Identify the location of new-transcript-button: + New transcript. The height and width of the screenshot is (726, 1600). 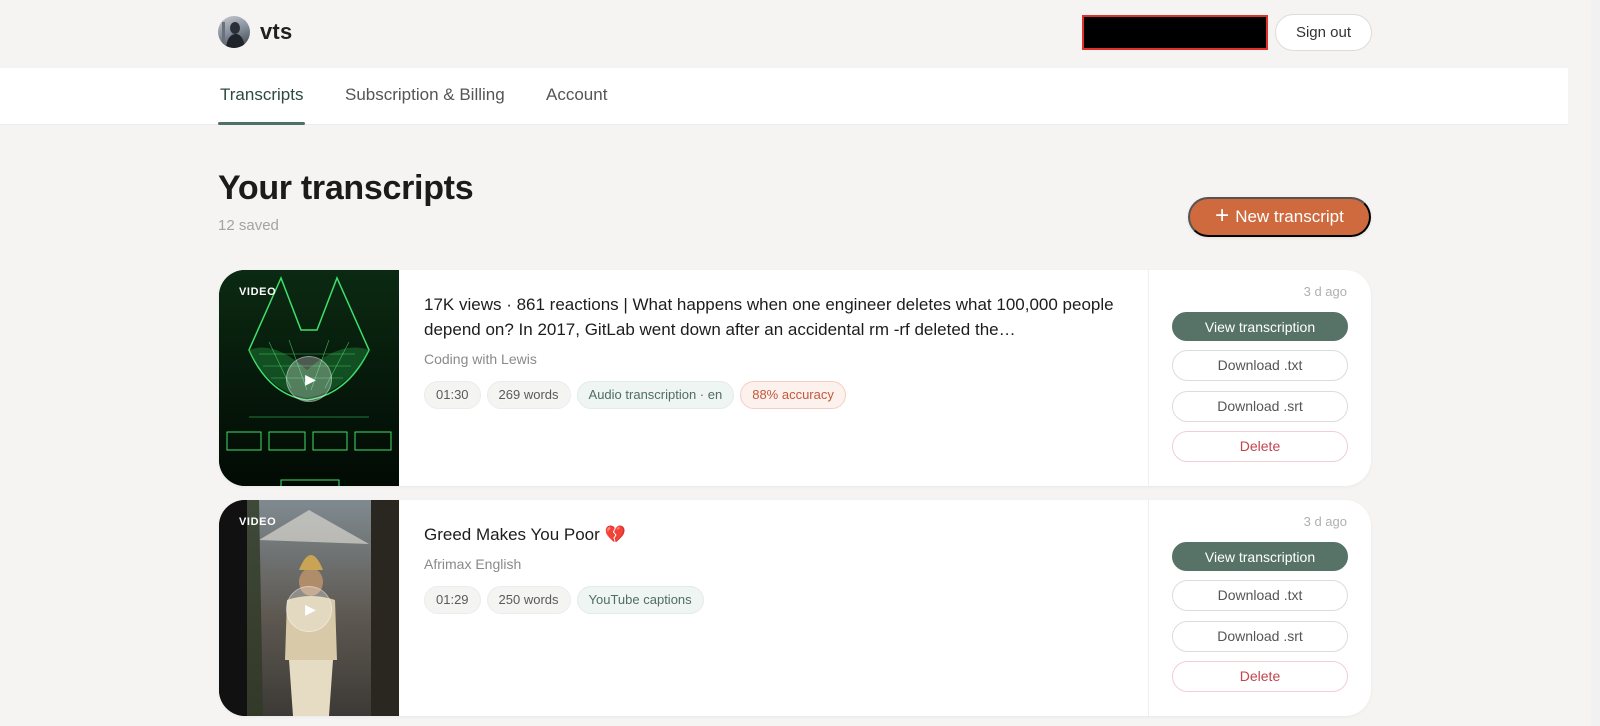
(1279, 217).